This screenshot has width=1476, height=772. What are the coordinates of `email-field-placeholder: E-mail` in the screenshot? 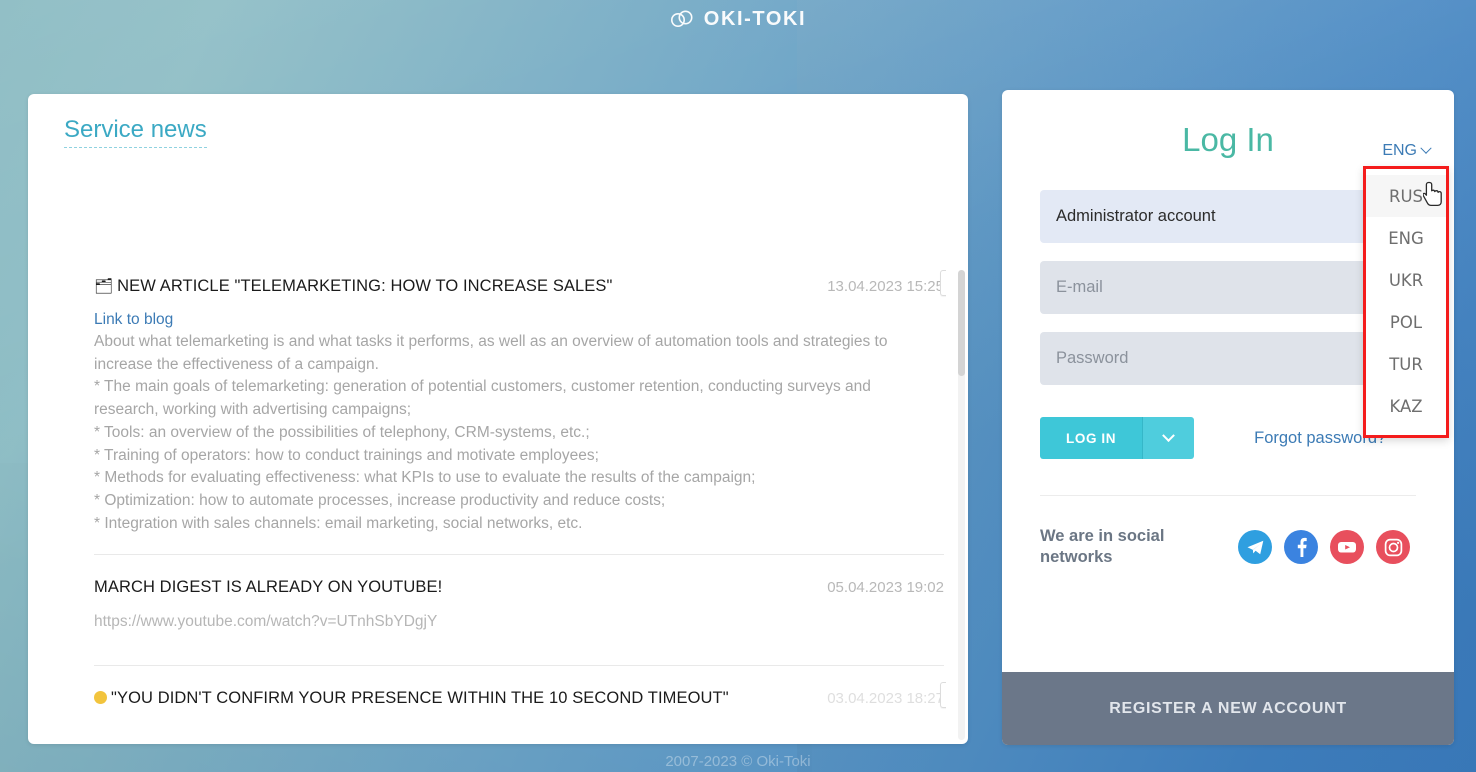 It's located at (1079, 287).